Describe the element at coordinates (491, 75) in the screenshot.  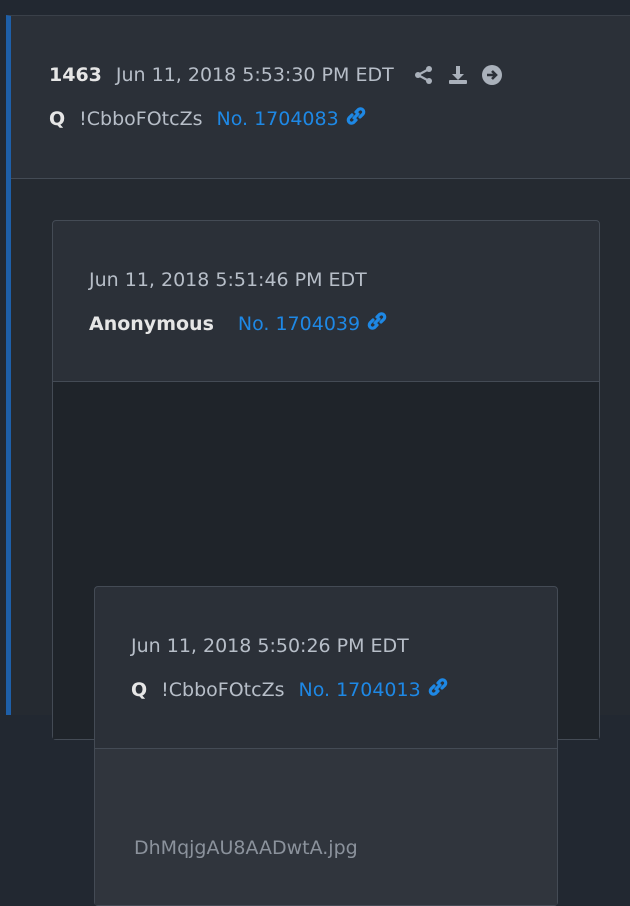
I see `arrow-right-circle-icon` at that location.